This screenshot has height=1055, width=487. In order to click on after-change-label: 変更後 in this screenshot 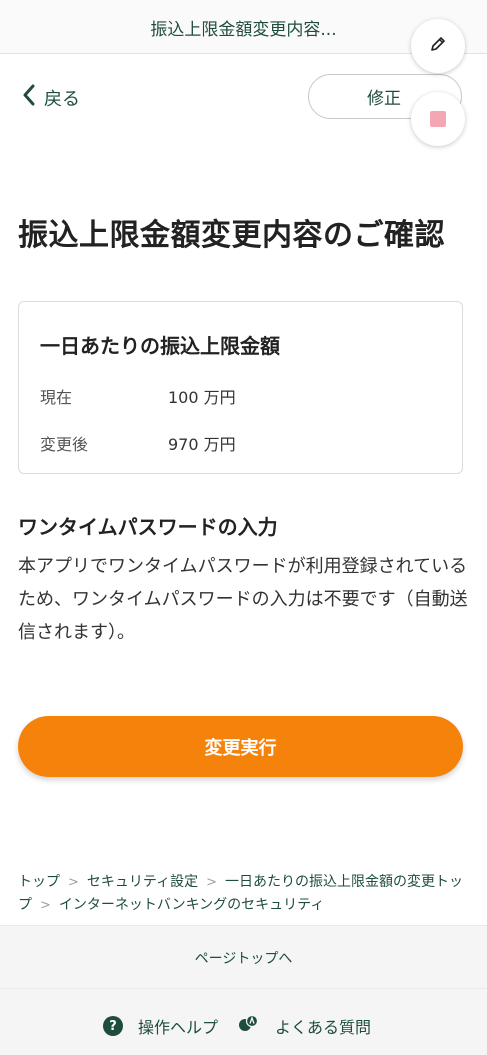, I will do `click(64, 444)`.